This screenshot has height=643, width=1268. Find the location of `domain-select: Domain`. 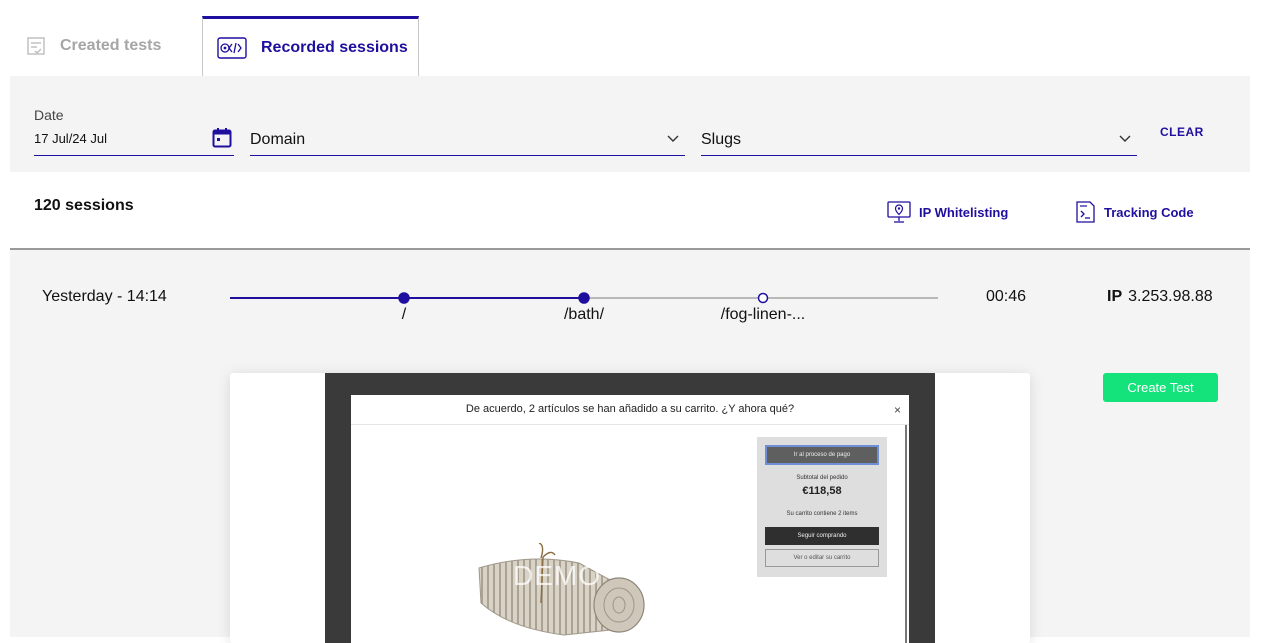

domain-select: Domain is located at coordinates (467, 141).